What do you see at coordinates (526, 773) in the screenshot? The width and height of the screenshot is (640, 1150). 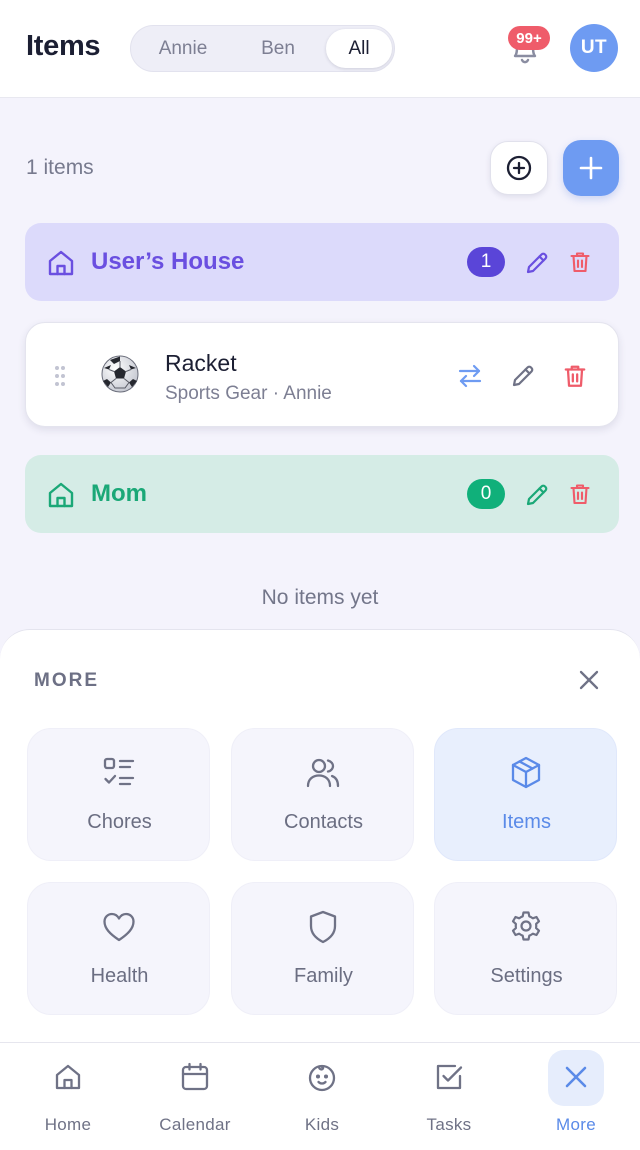 I see `box-icon` at bounding box center [526, 773].